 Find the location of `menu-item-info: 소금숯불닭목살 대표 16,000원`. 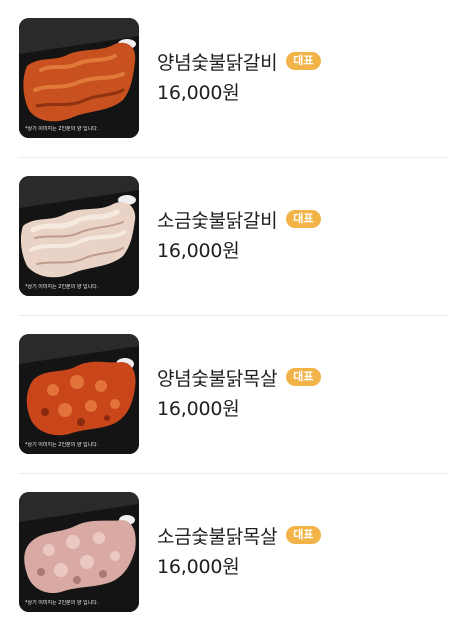

menu-item-info: 소금숯불닭목살 대표 16,000원 is located at coordinates (239, 549).